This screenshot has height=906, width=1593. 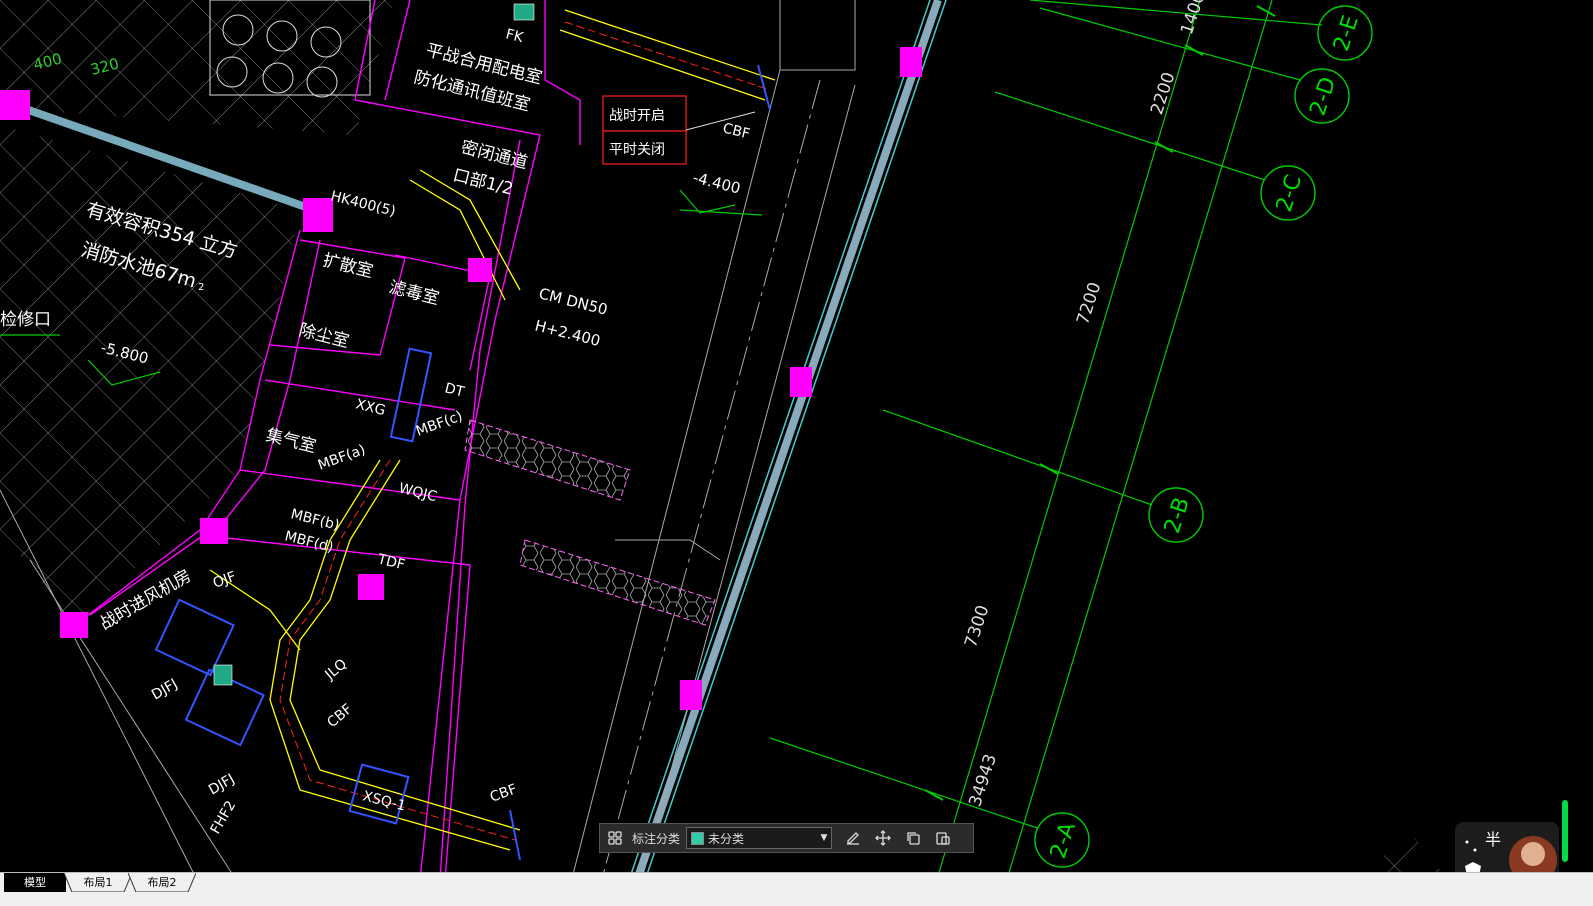 What do you see at coordinates (943, 838) in the screenshot?
I see `paste-icon` at bounding box center [943, 838].